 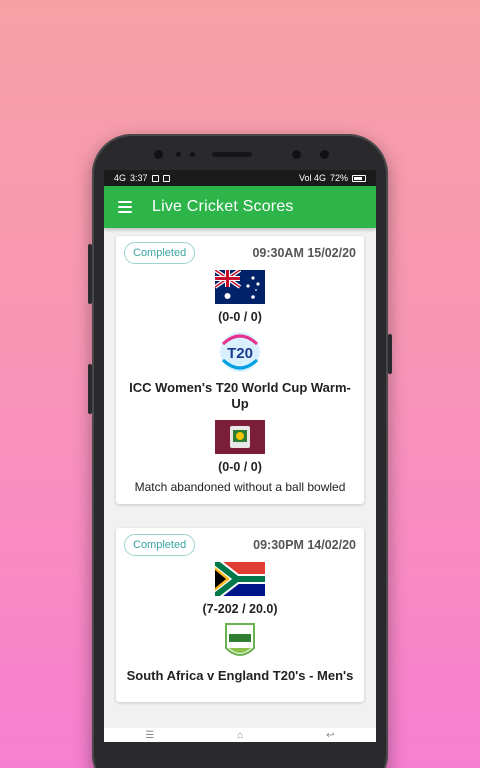 I want to click on side-button, so click(x=390, y=354).